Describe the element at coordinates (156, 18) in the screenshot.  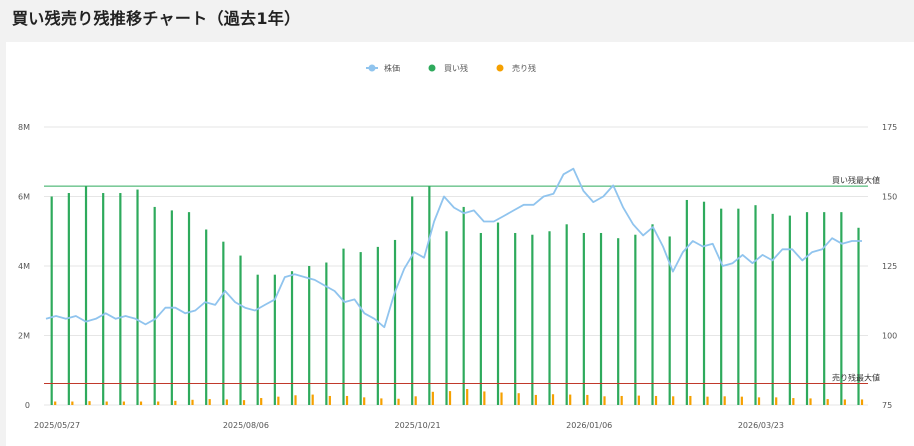
I see `page-title: 買い残売り残推移チャート（過去1年）` at that location.